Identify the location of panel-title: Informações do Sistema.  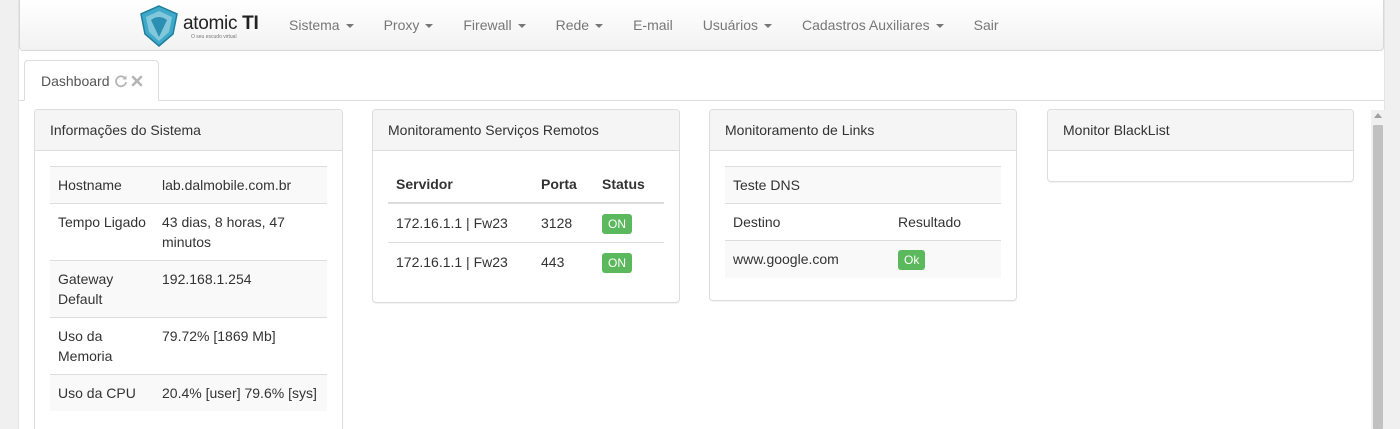
(188, 130).